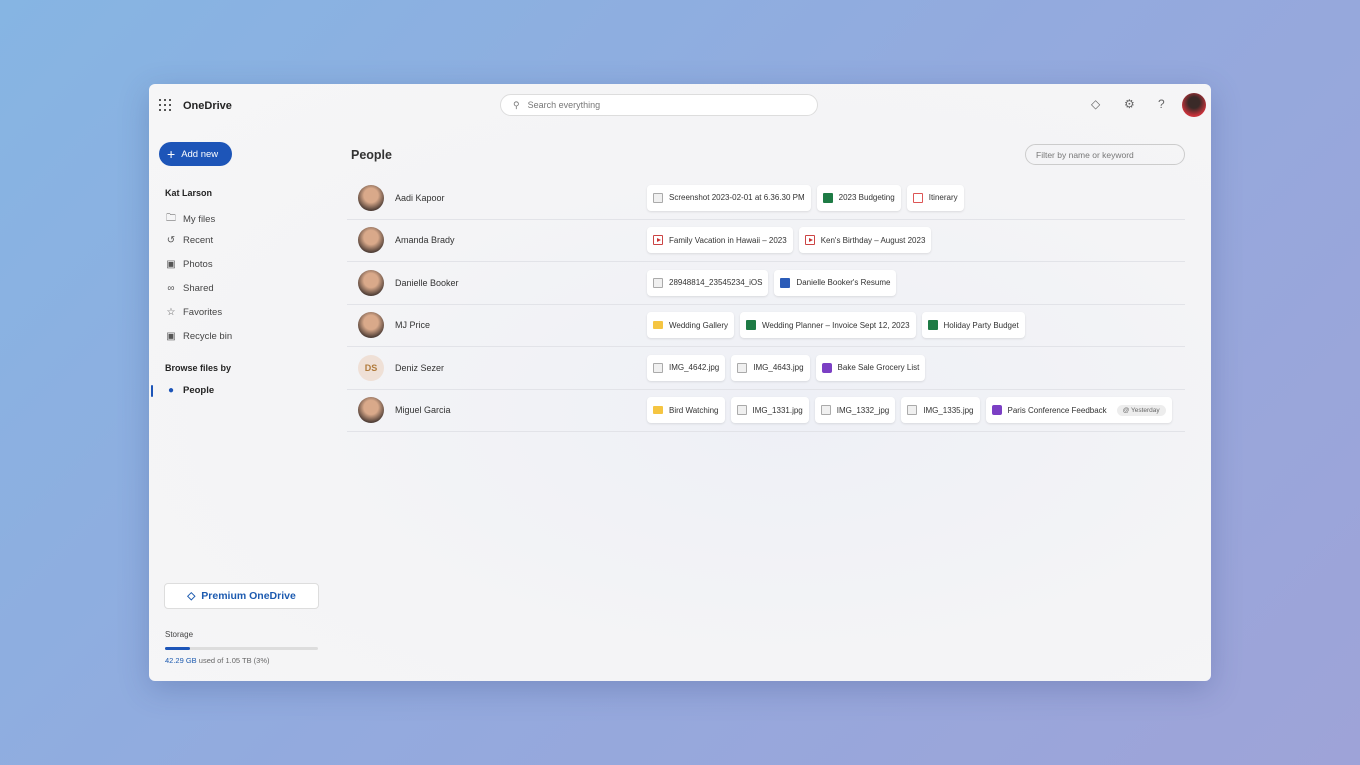 This screenshot has width=1360, height=765. I want to click on photo-icon: ▣, so click(171, 264).